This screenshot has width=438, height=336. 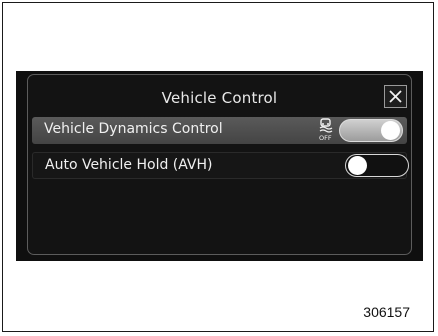 I want to click on figure-number: 306157, so click(x=386, y=312).